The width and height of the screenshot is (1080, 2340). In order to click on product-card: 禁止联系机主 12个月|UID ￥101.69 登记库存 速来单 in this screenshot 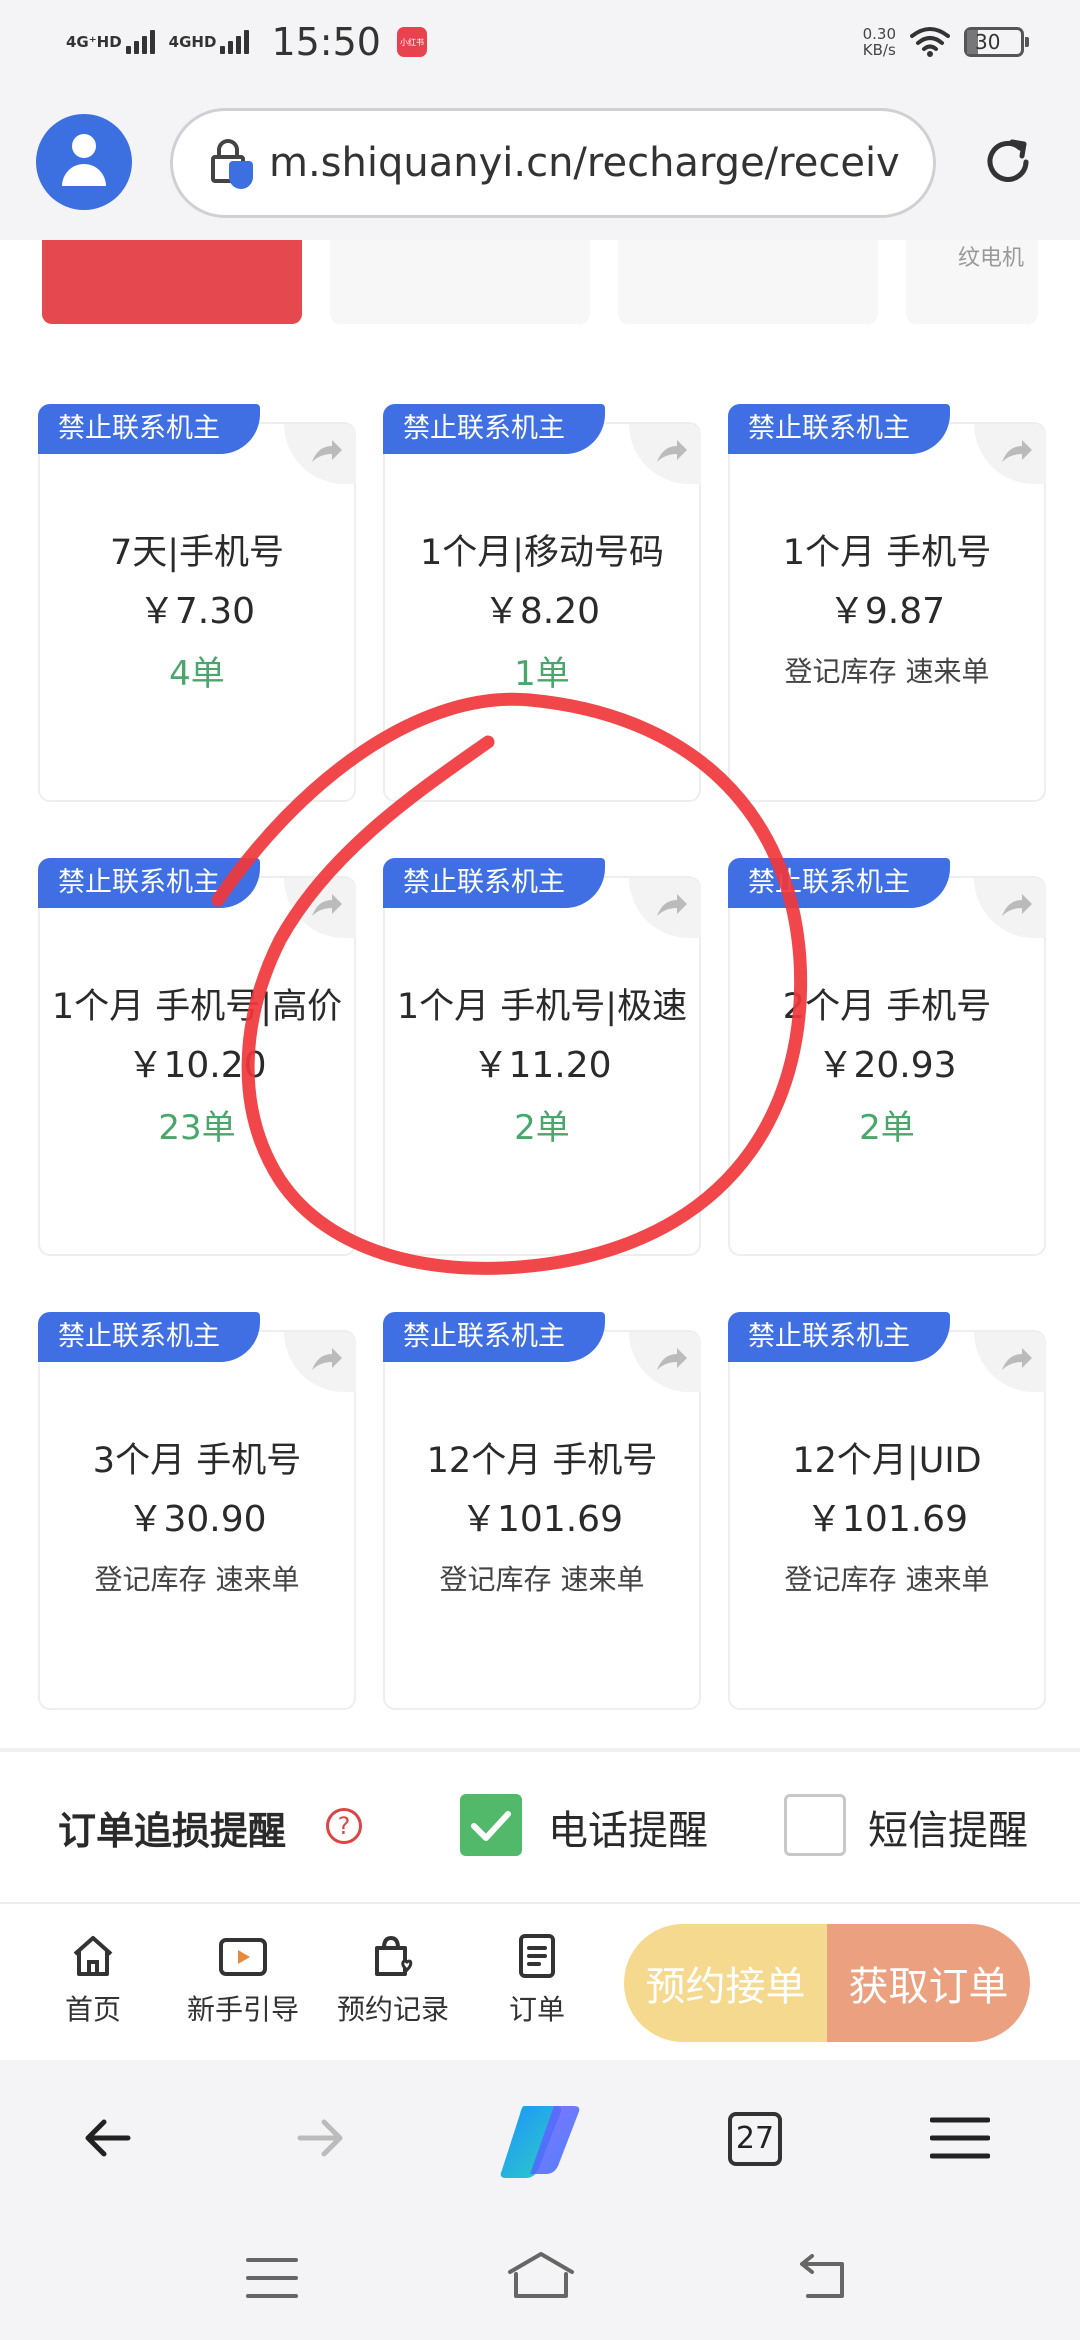, I will do `click(887, 1511)`.